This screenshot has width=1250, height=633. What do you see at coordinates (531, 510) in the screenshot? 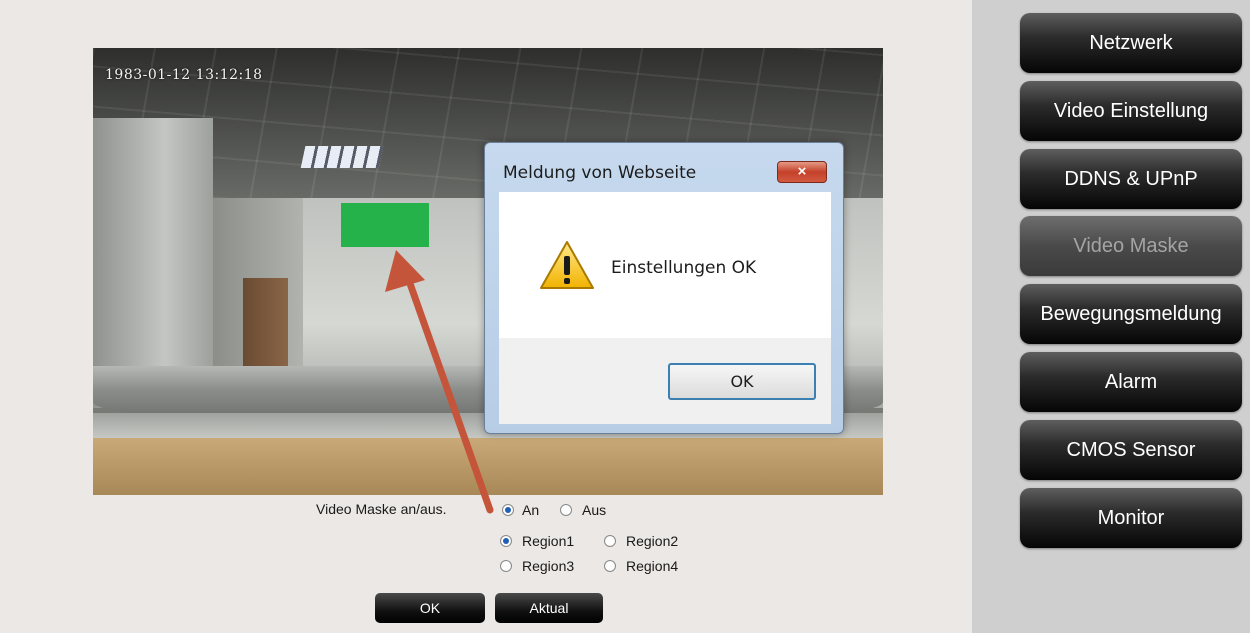
I see `mask-on-label: An` at bounding box center [531, 510].